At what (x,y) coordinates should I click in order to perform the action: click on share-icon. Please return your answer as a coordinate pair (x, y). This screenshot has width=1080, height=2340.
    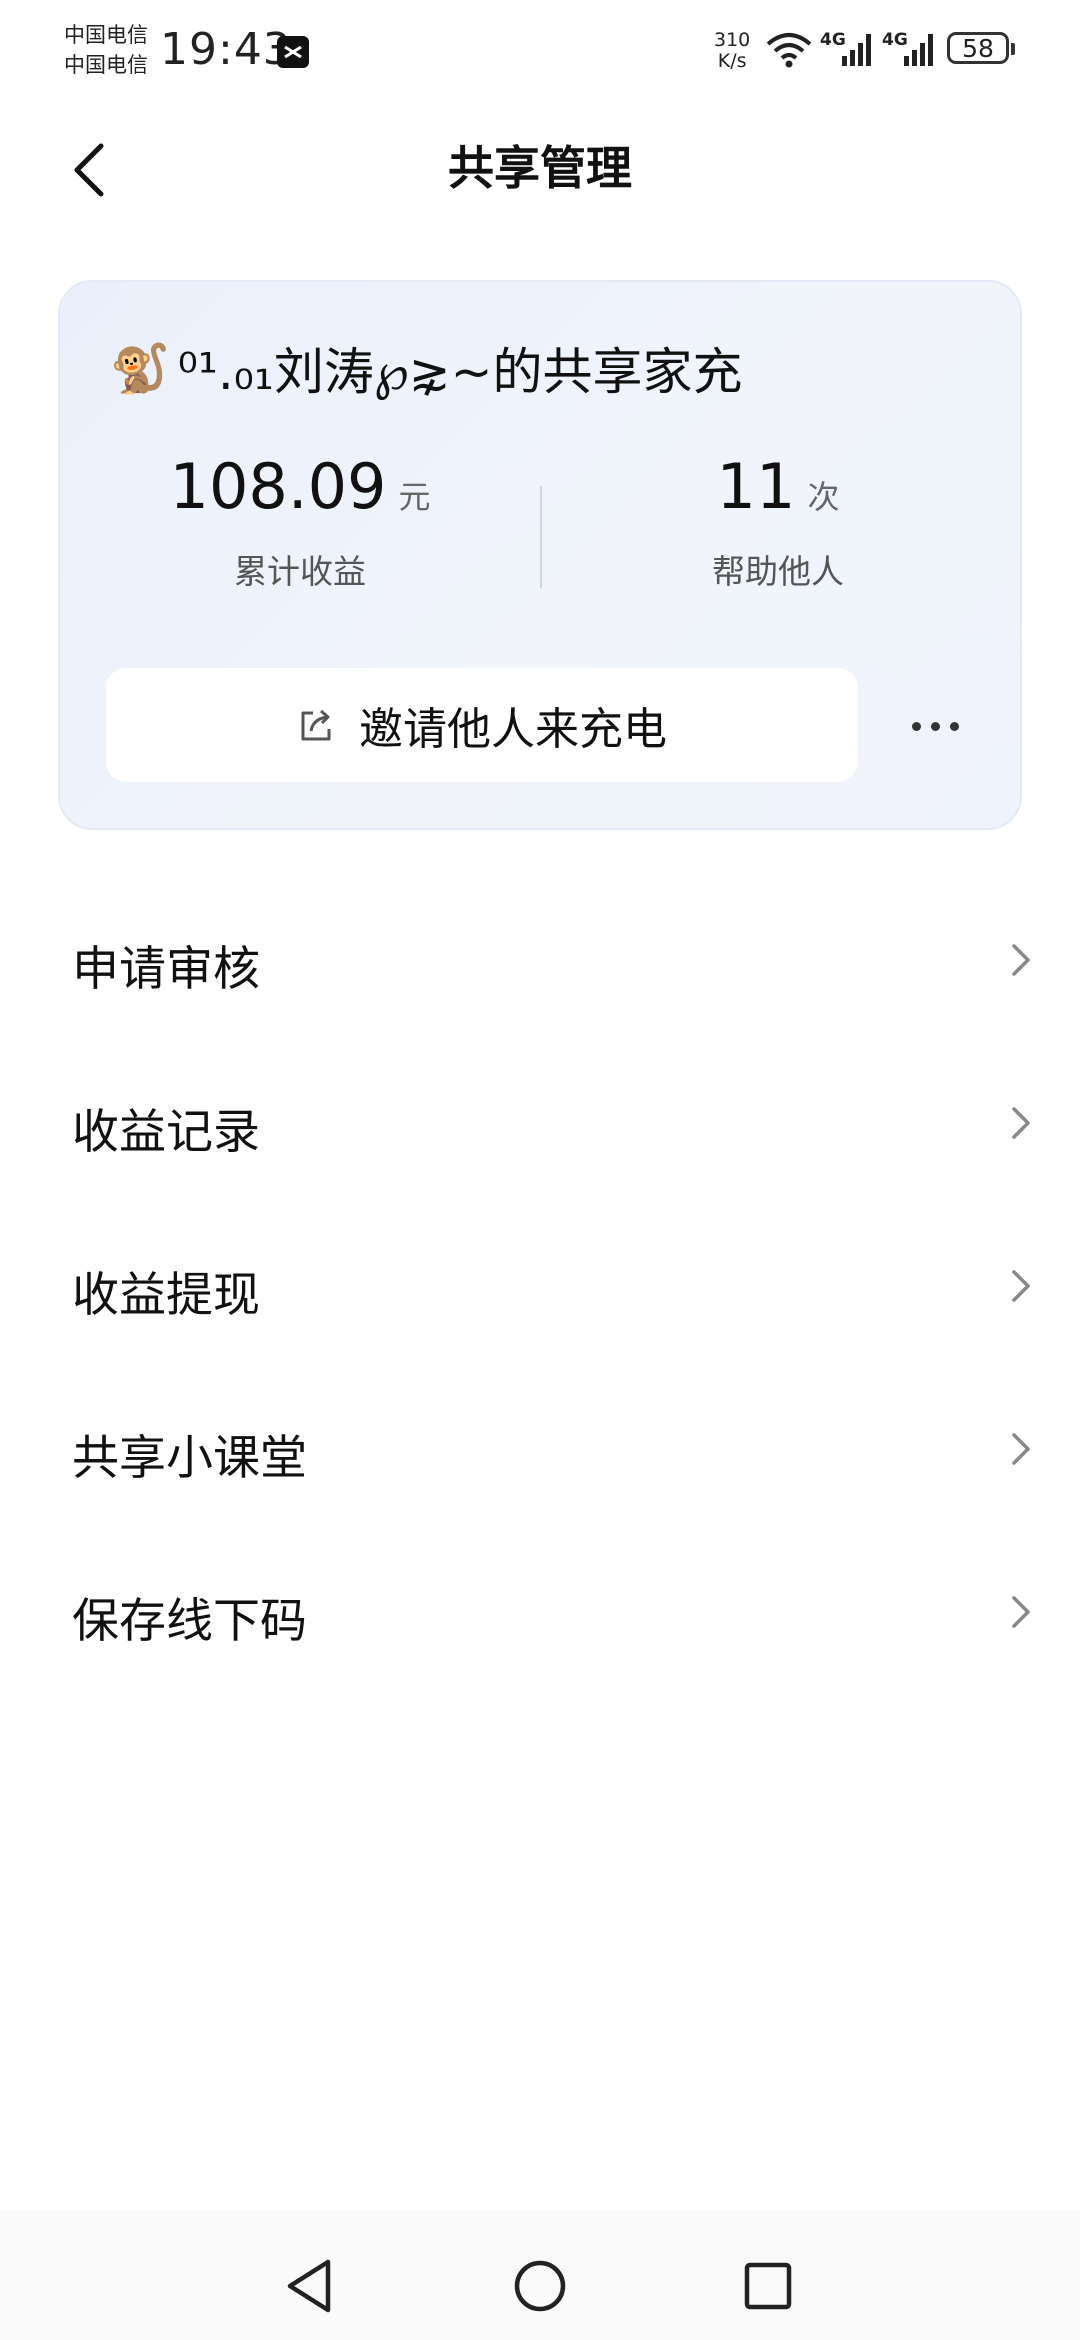
    Looking at the image, I should click on (316, 725).